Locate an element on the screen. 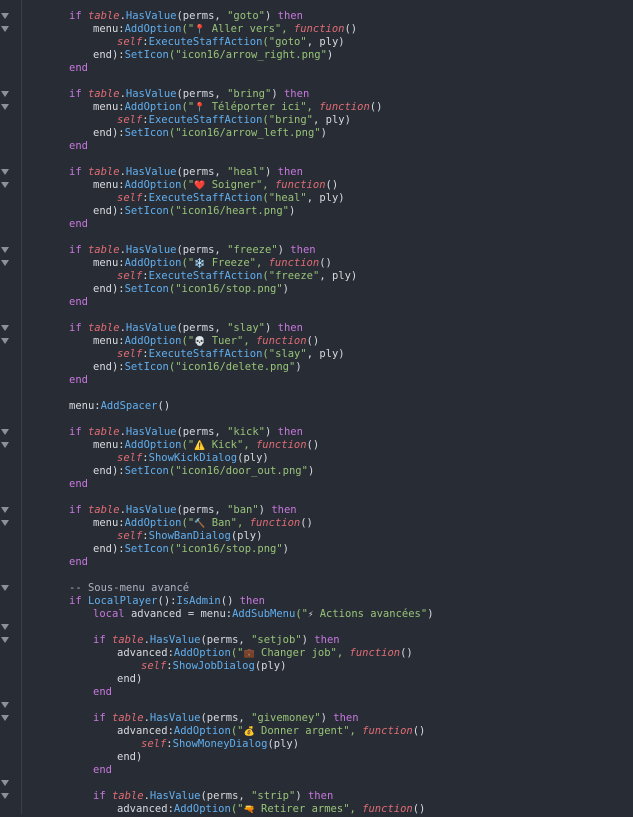  code-line: self:ShowMoneyDialog(ply) is located at coordinates (220, 744).